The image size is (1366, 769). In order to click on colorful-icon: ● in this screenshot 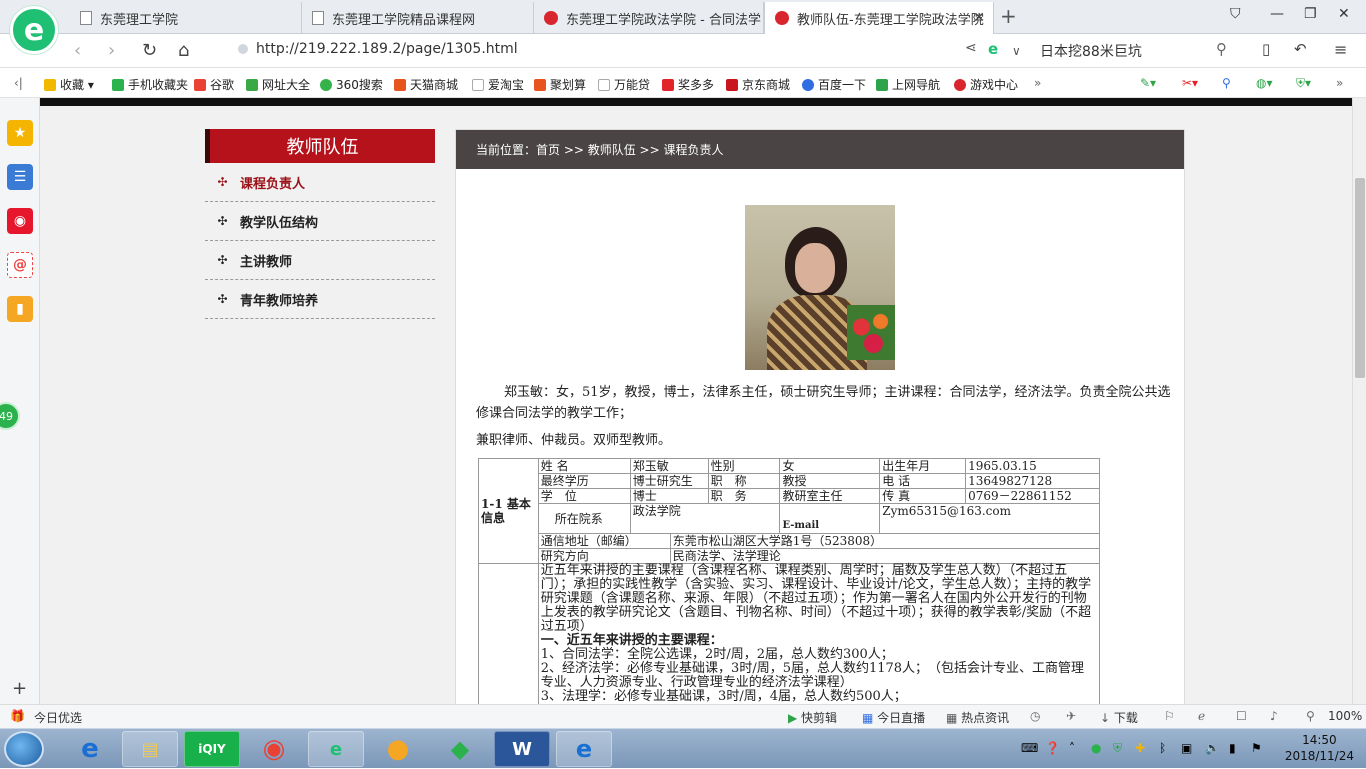, I will do `click(398, 749)`.